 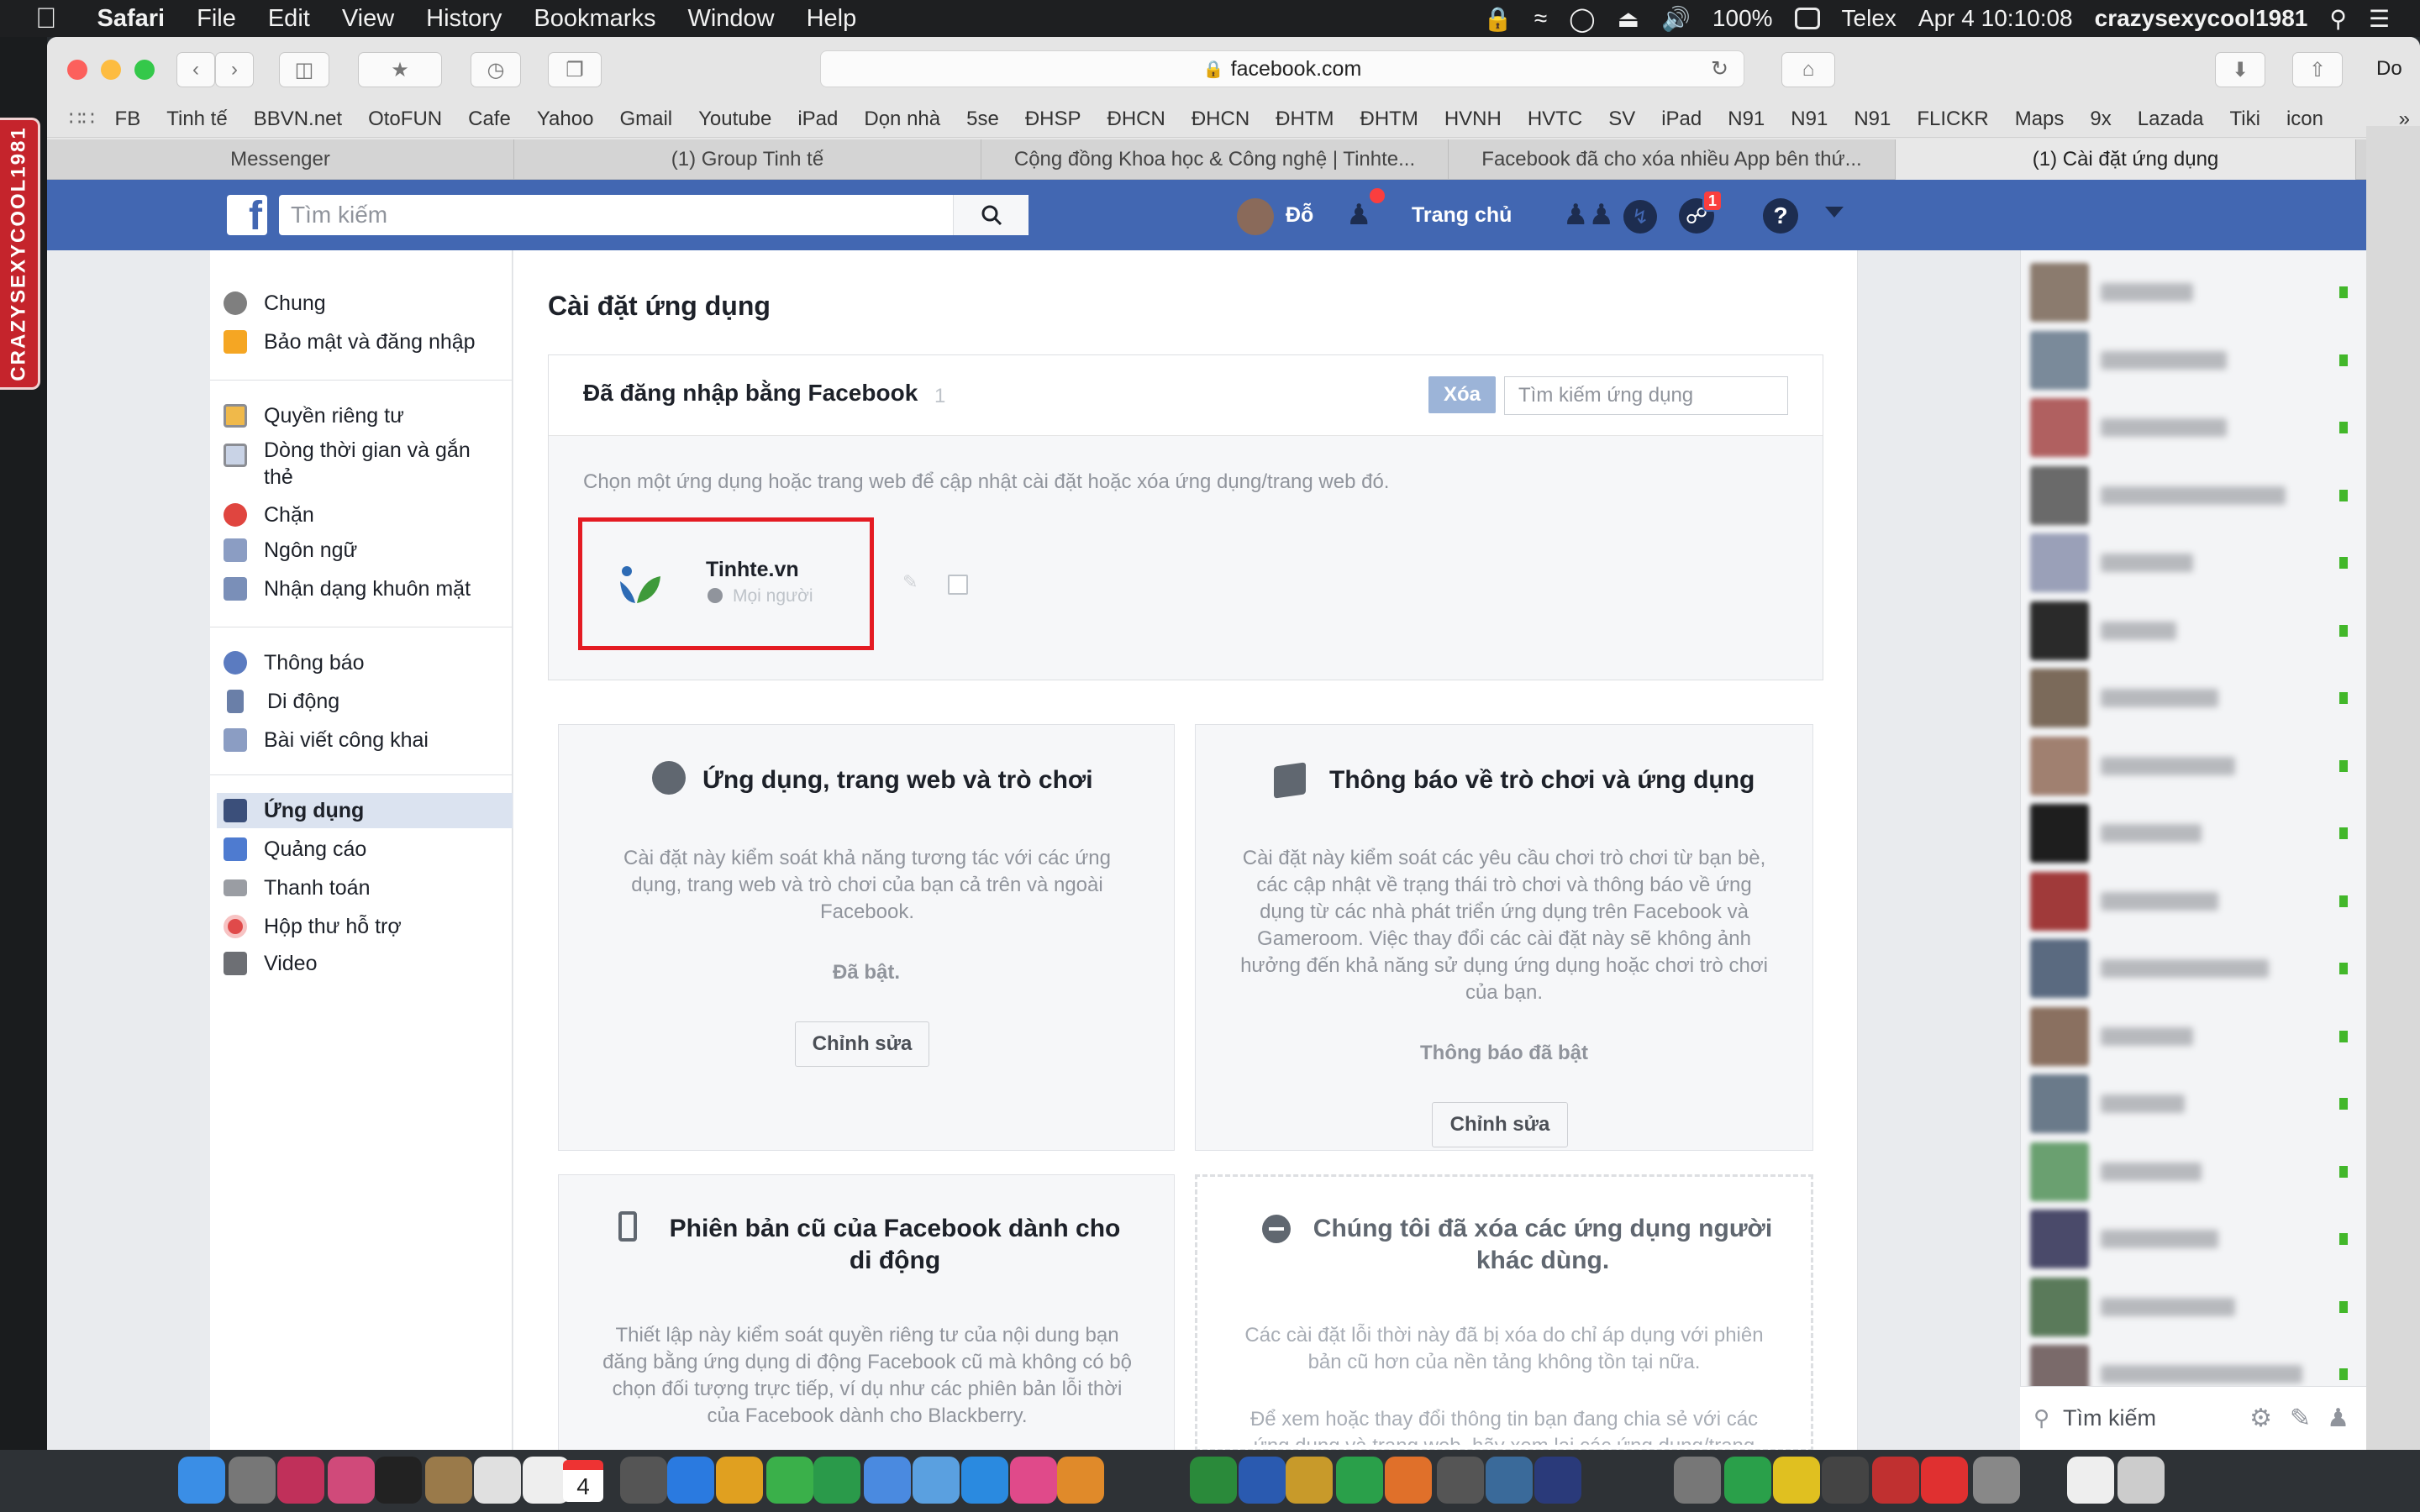 I want to click on input-method: Telex, so click(x=1869, y=18).